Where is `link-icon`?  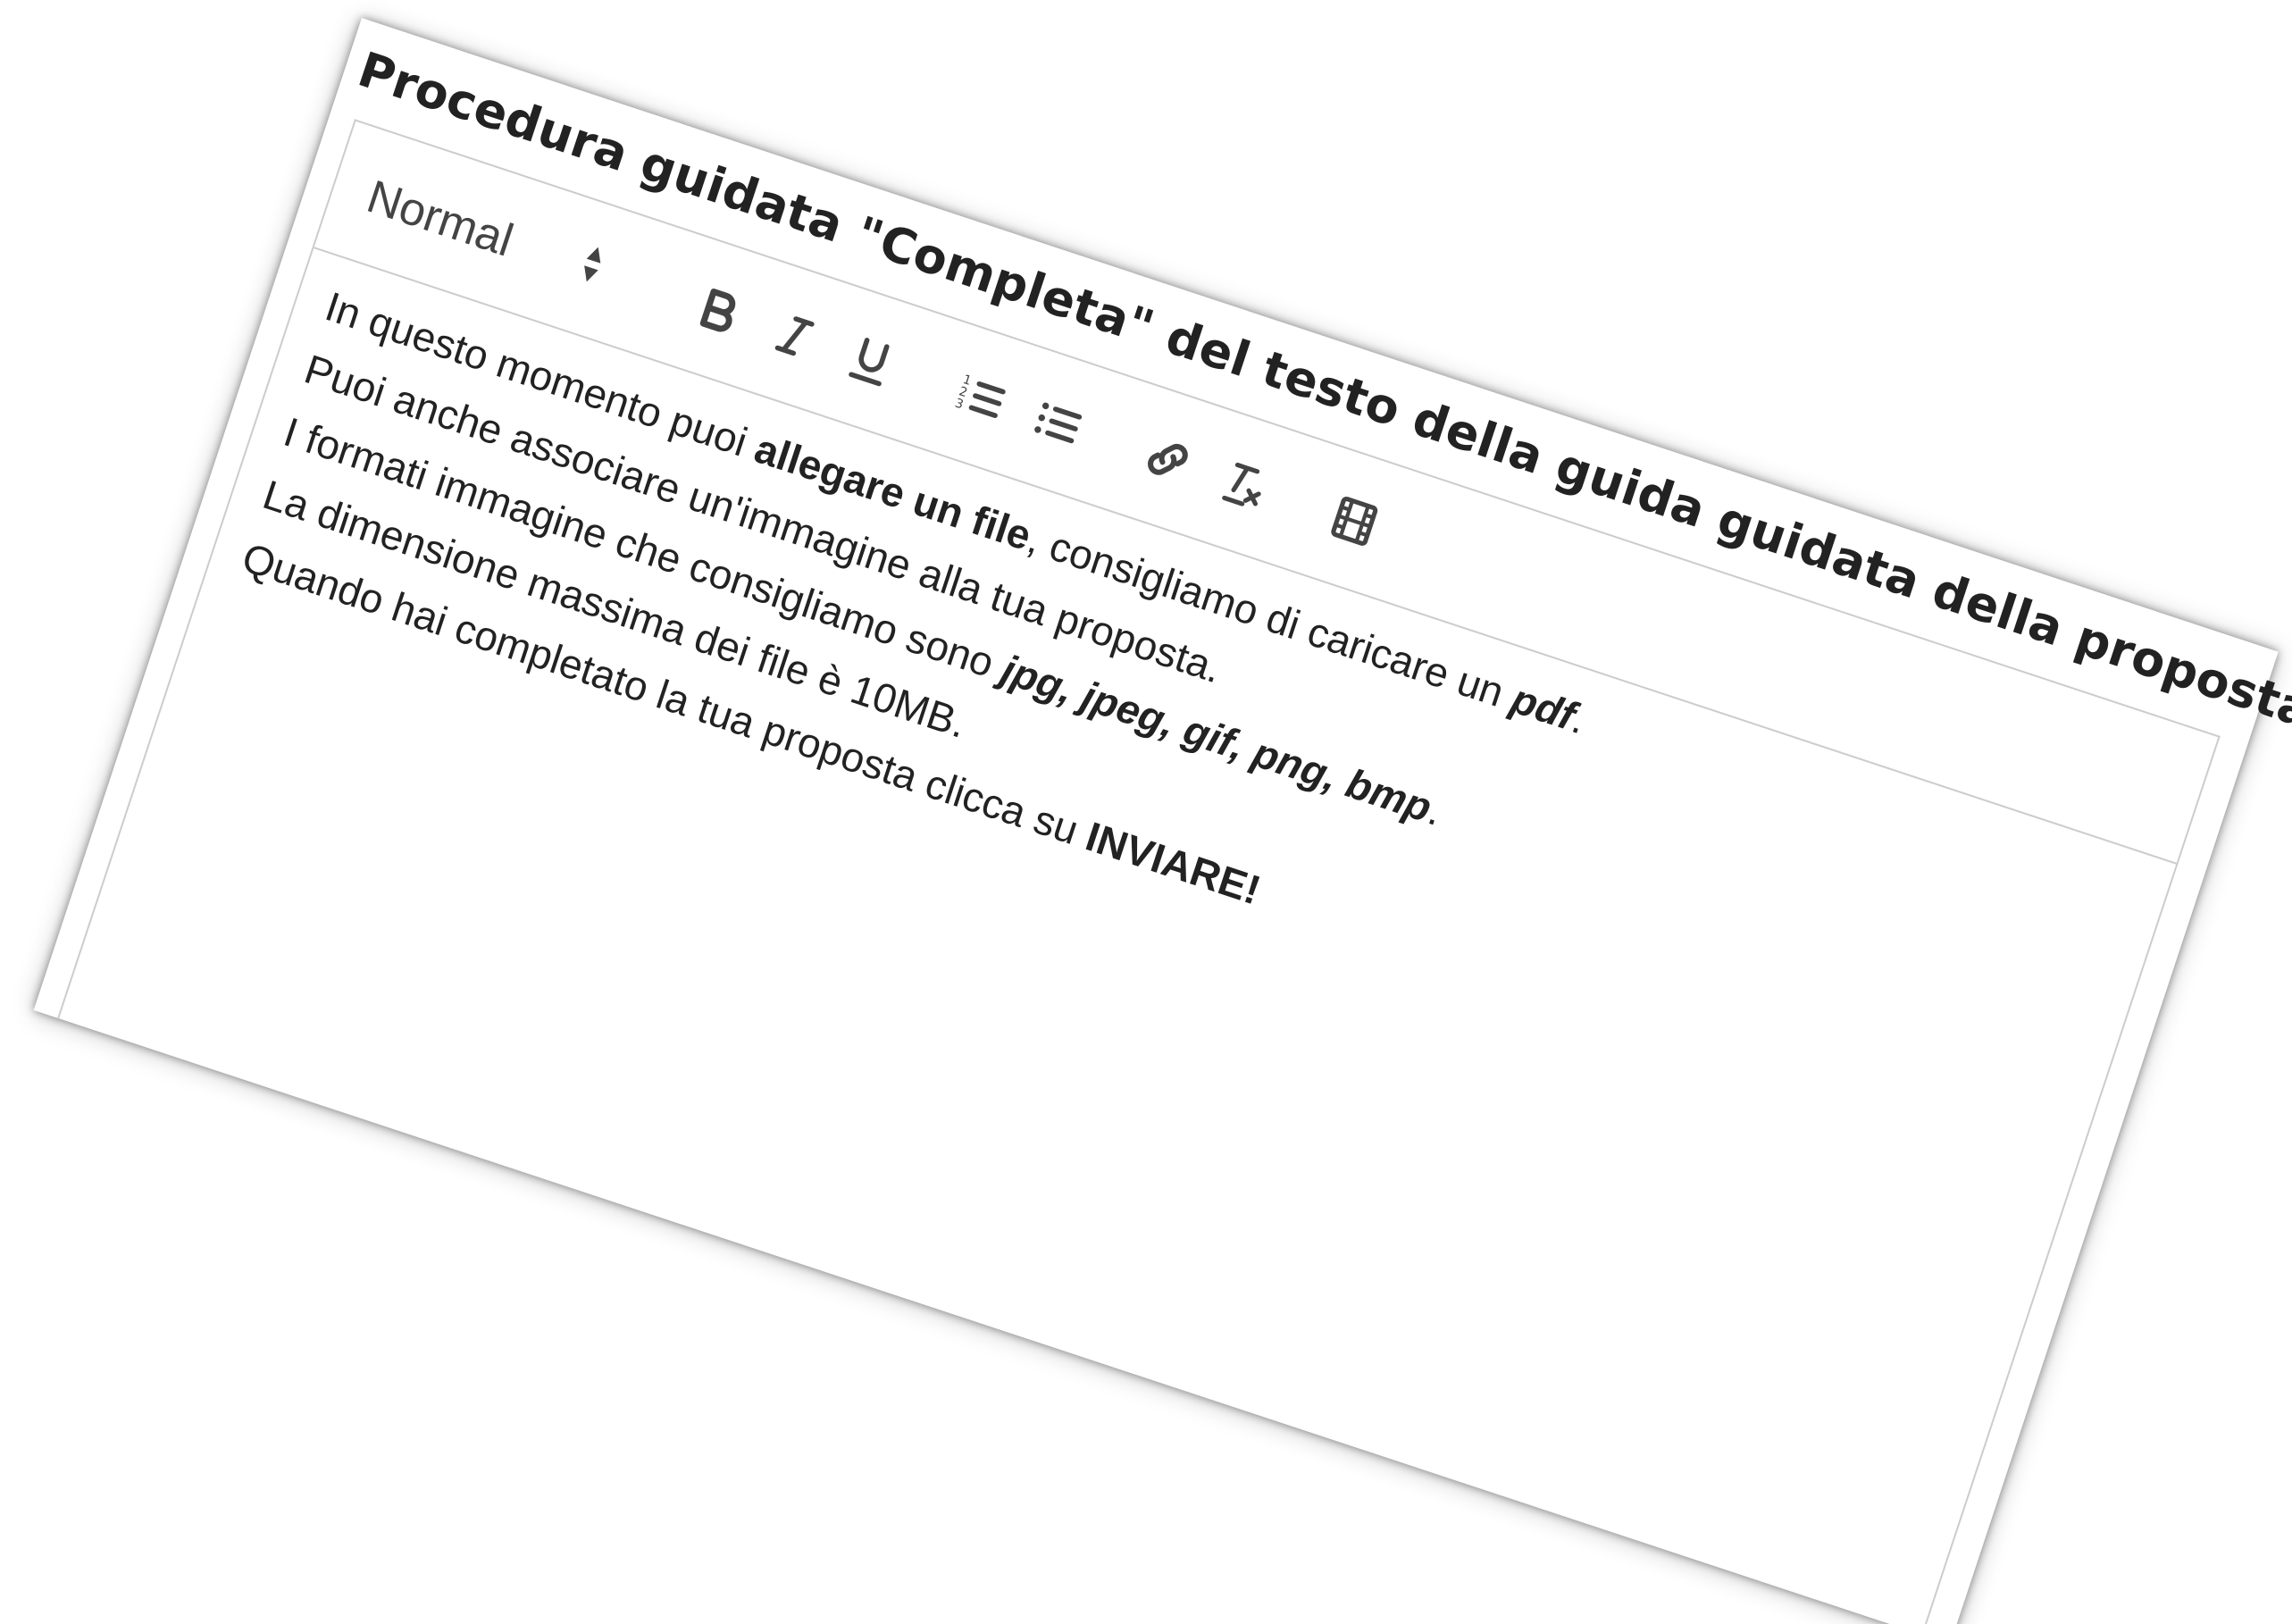 link-icon is located at coordinates (1168, 459).